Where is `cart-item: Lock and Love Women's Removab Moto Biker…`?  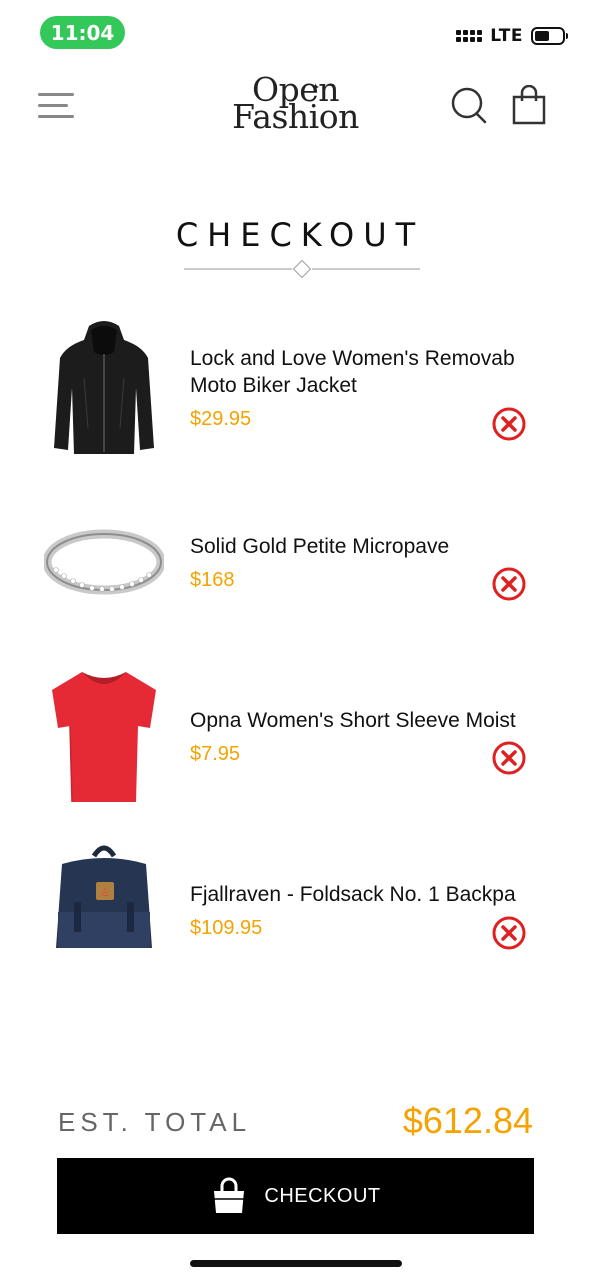 cart-item: Lock and Love Women's Removab Moto Biker… is located at coordinates (295, 393).